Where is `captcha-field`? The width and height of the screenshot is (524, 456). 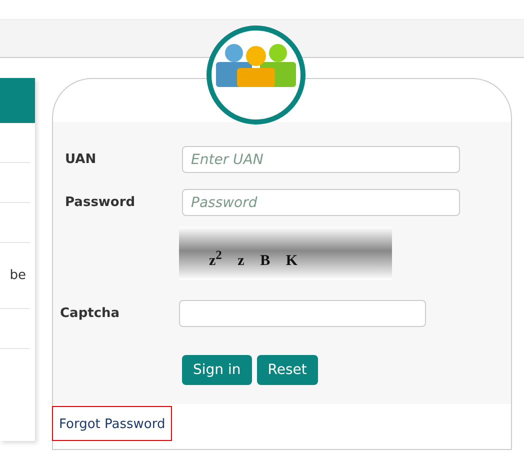
captcha-field is located at coordinates (302, 313).